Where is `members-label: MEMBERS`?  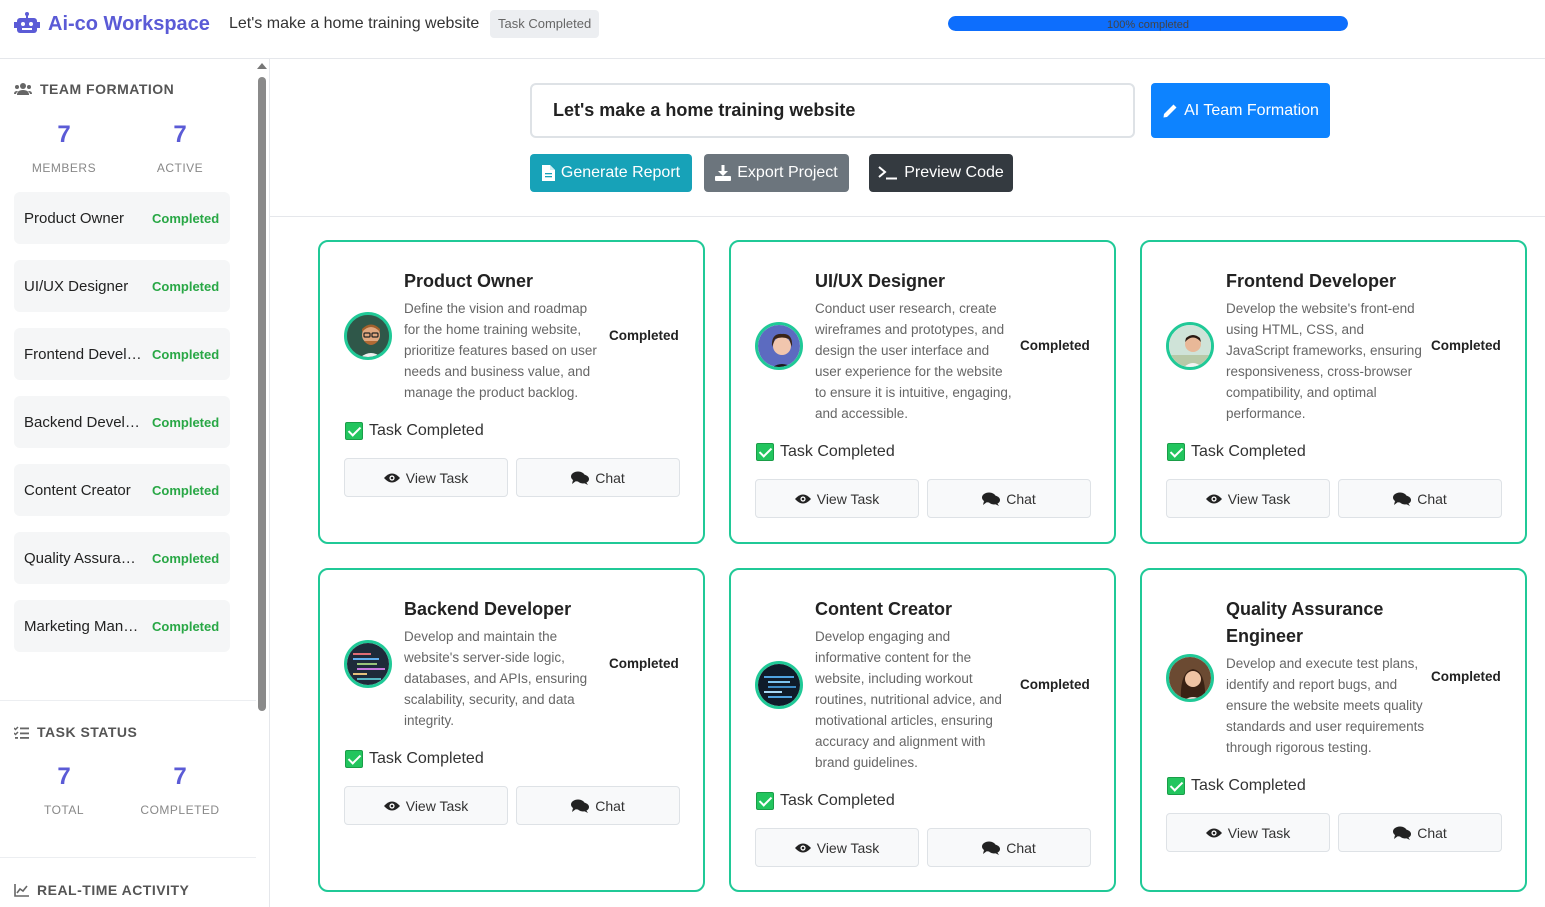 members-label: MEMBERS is located at coordinates (64, 168).